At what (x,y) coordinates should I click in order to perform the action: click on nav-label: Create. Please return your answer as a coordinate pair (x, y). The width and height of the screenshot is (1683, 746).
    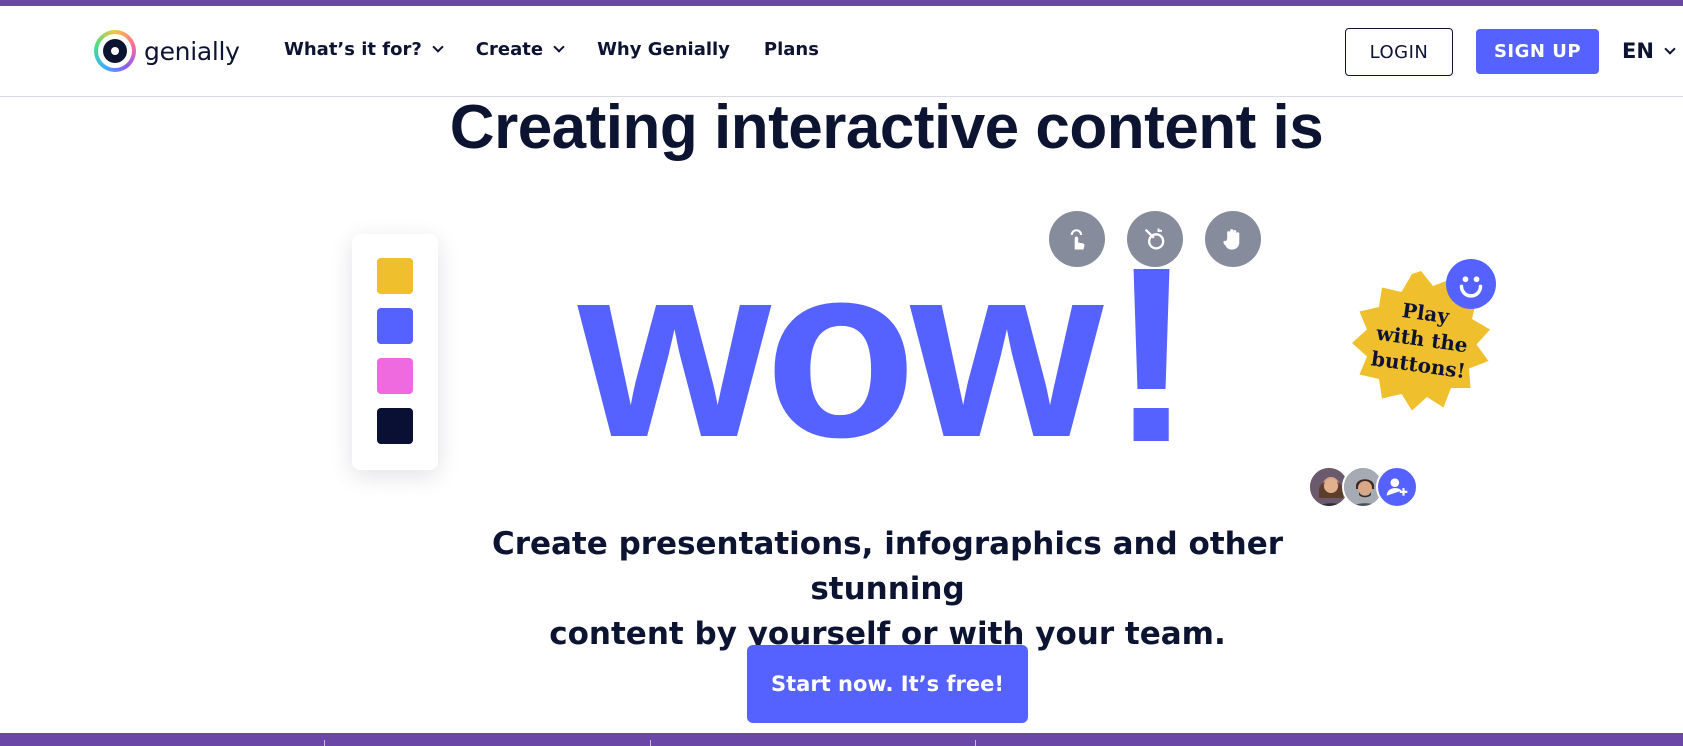
    Looking at the image, I should click on (509, 49).